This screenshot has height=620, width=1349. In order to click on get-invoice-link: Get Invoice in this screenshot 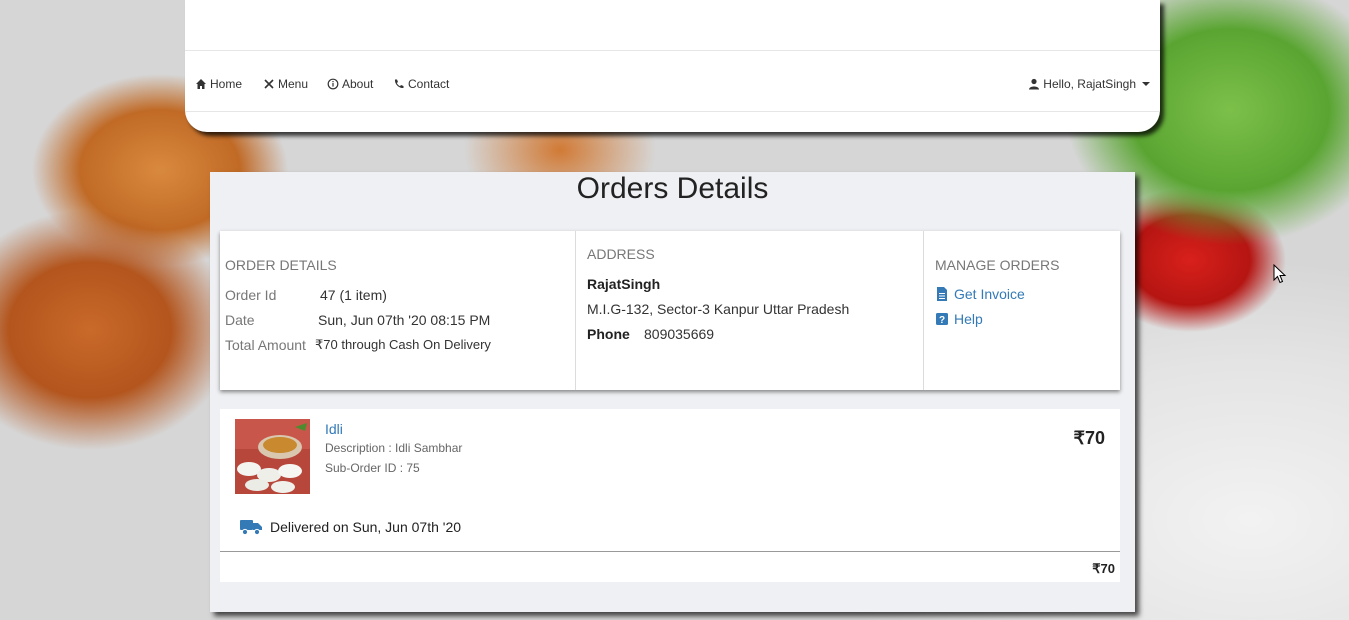, I will do `click(980, 294)`.